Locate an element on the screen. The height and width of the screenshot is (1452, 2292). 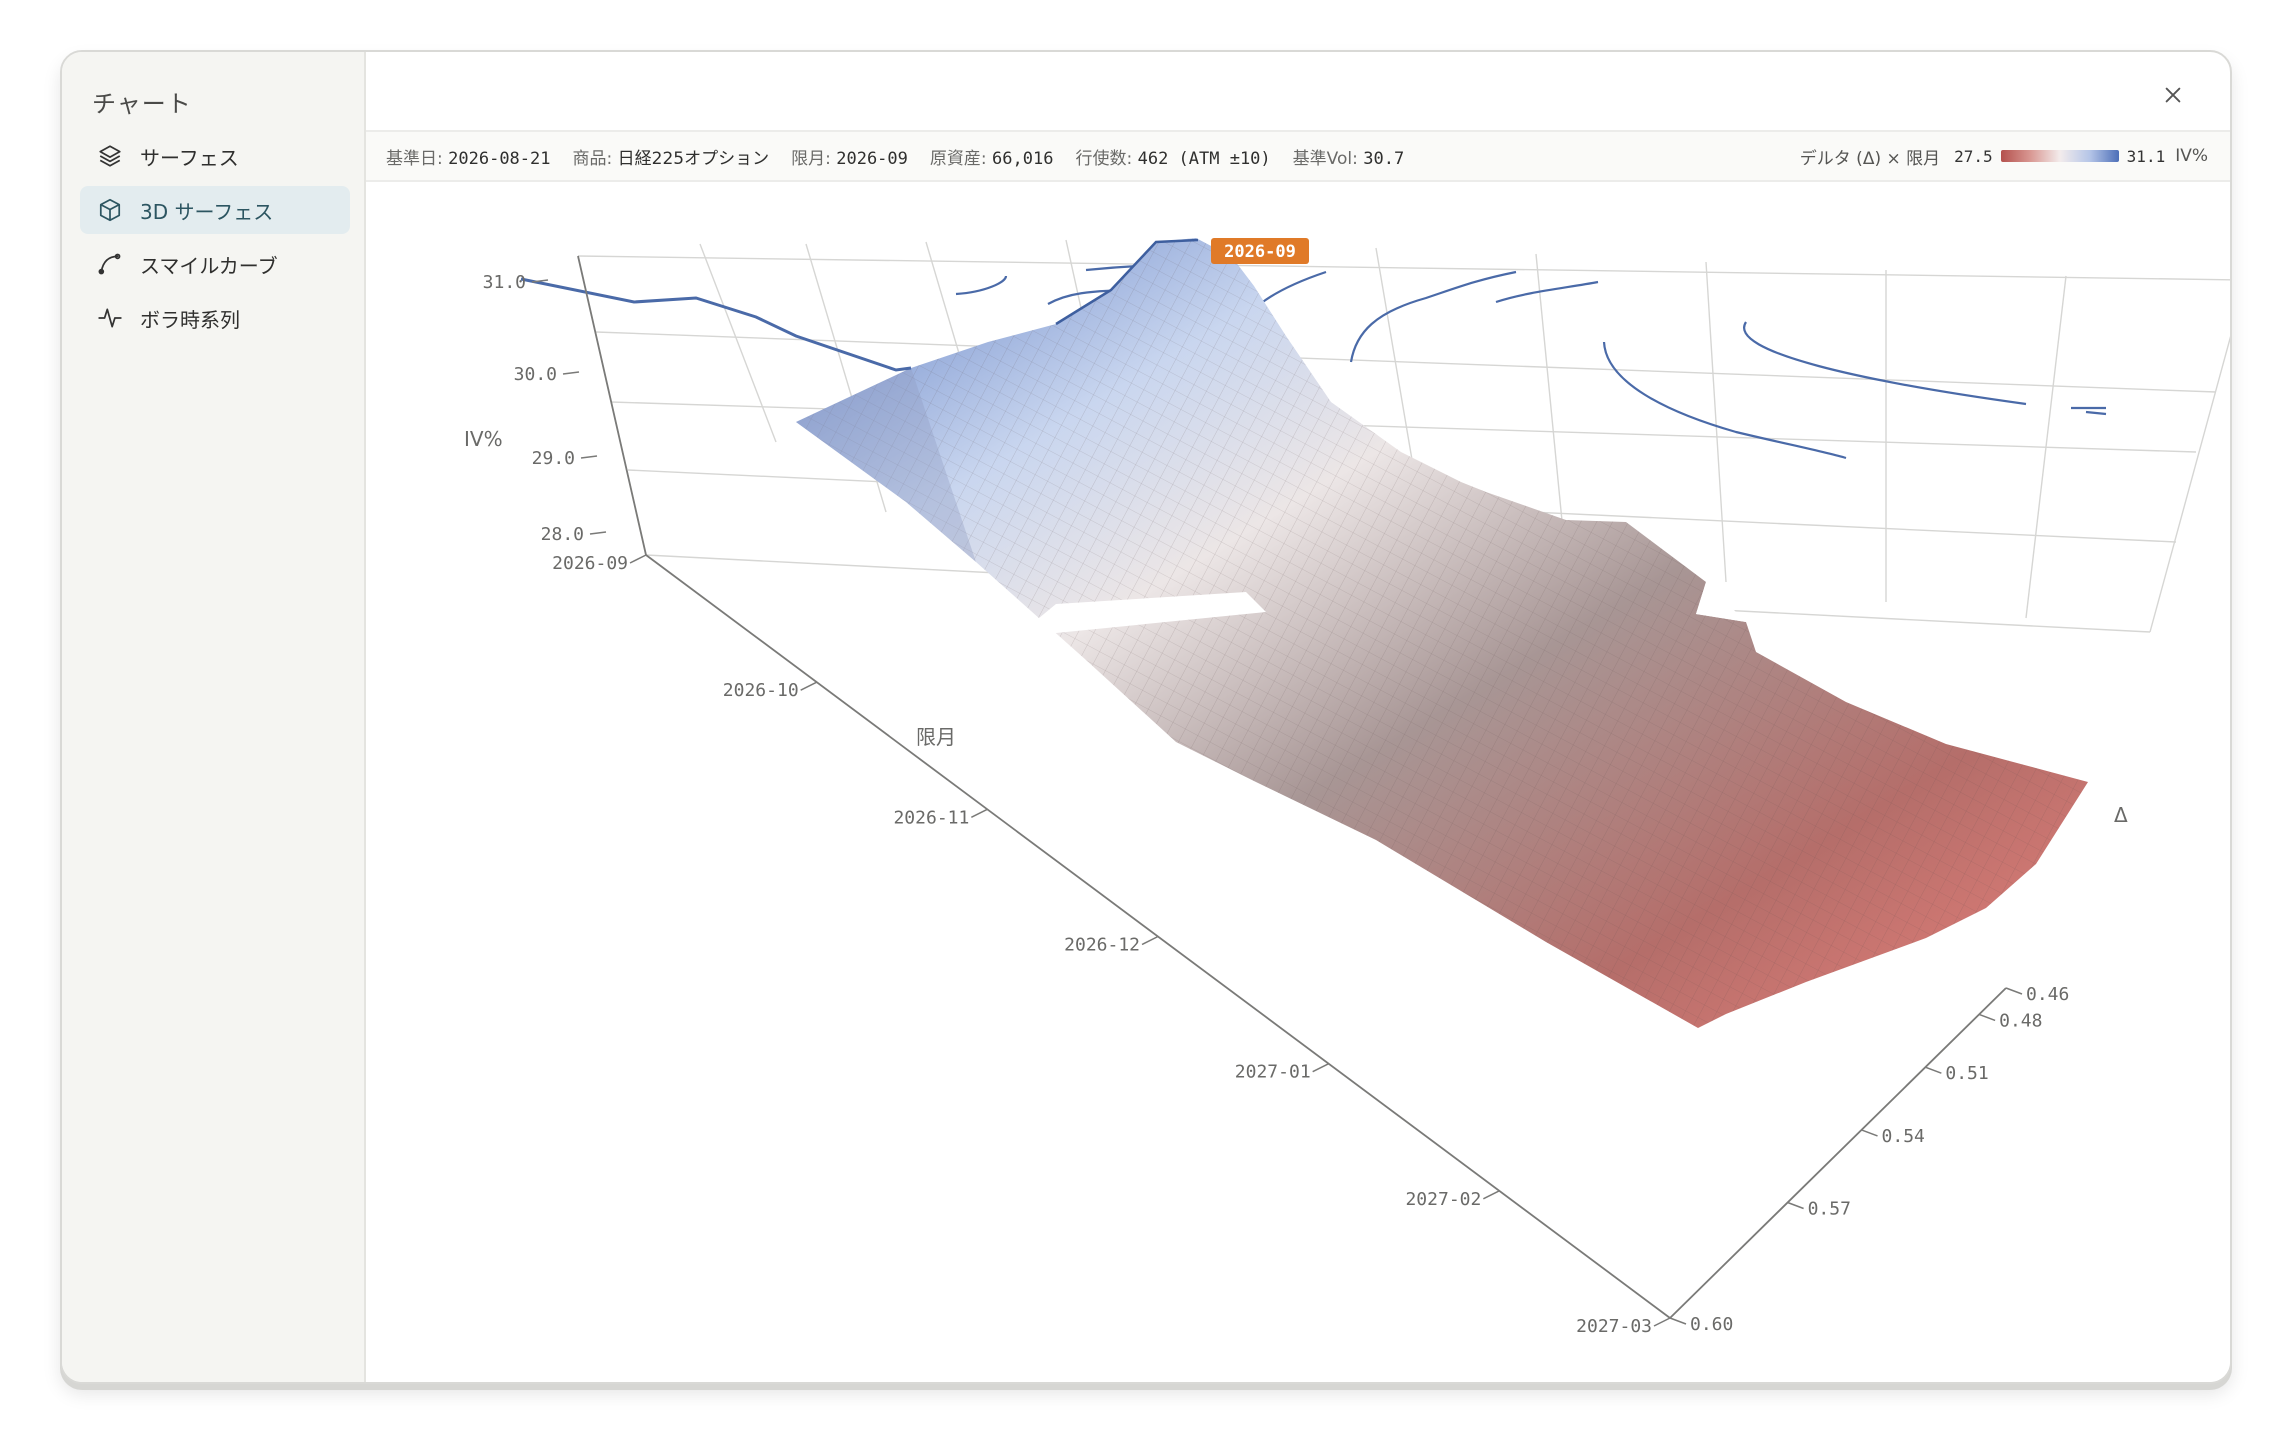
highlight-label: 2026-09 is located at coordinates (1260, 252).